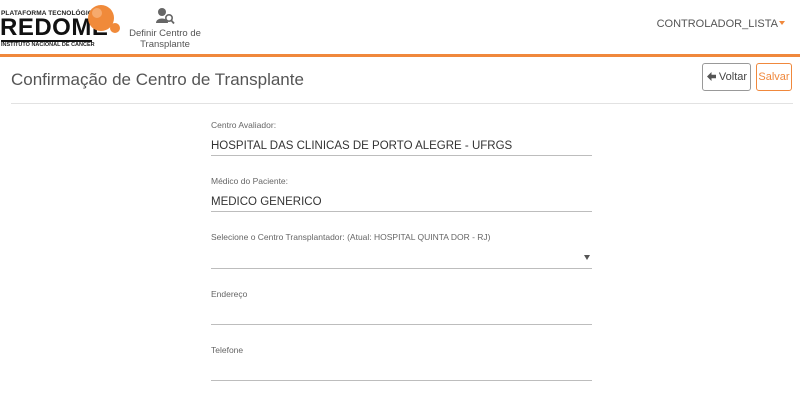  Describe the element at coordinates (250, 181) in the screenshot. I see `medico-label: Médico do Paciente:` at that location.